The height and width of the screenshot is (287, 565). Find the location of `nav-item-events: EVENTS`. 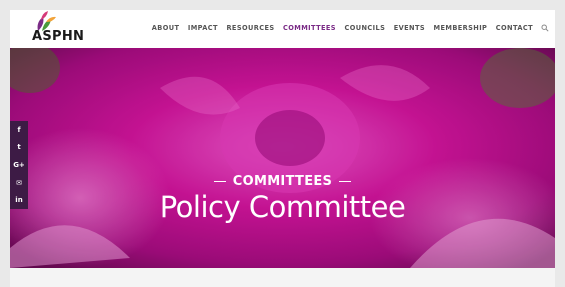

nav-item-events: EVENTS is located at coordinates (409, 28).